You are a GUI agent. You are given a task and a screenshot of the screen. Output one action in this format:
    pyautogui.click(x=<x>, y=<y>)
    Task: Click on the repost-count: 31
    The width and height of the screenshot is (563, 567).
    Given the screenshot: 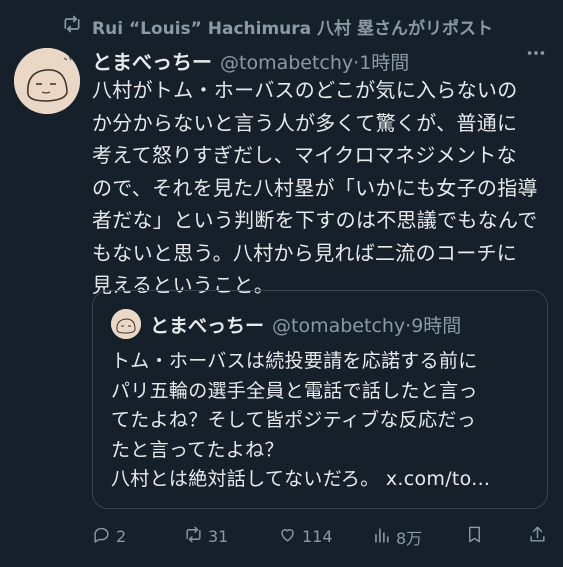 What is the action you would take?
    pyautogui.click(x=218, y=536)
    